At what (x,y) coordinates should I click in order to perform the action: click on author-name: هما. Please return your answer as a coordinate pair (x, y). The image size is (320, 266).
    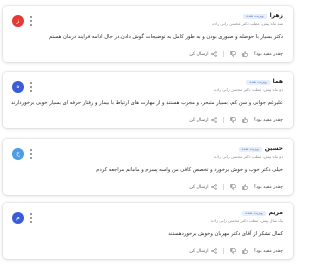
    Looking at the image, I should click on (277, 81).